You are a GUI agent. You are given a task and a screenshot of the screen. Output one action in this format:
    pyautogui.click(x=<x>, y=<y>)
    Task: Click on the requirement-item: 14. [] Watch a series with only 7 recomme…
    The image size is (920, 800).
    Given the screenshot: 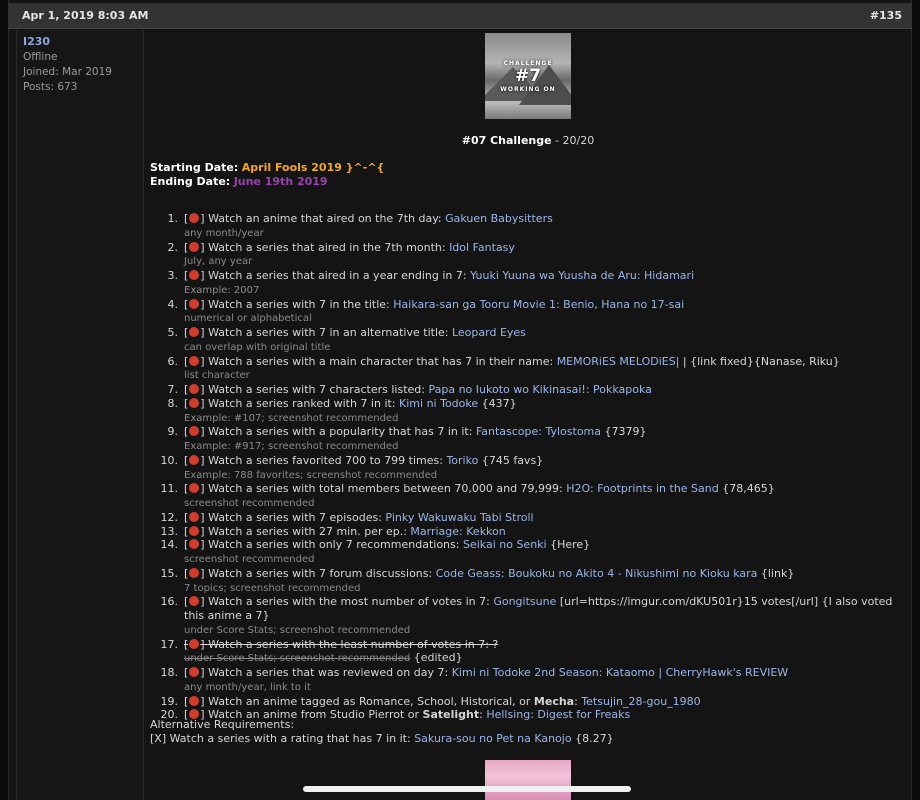 What is the action you would take?
    pyautogui.click(x=528, y=552)
    